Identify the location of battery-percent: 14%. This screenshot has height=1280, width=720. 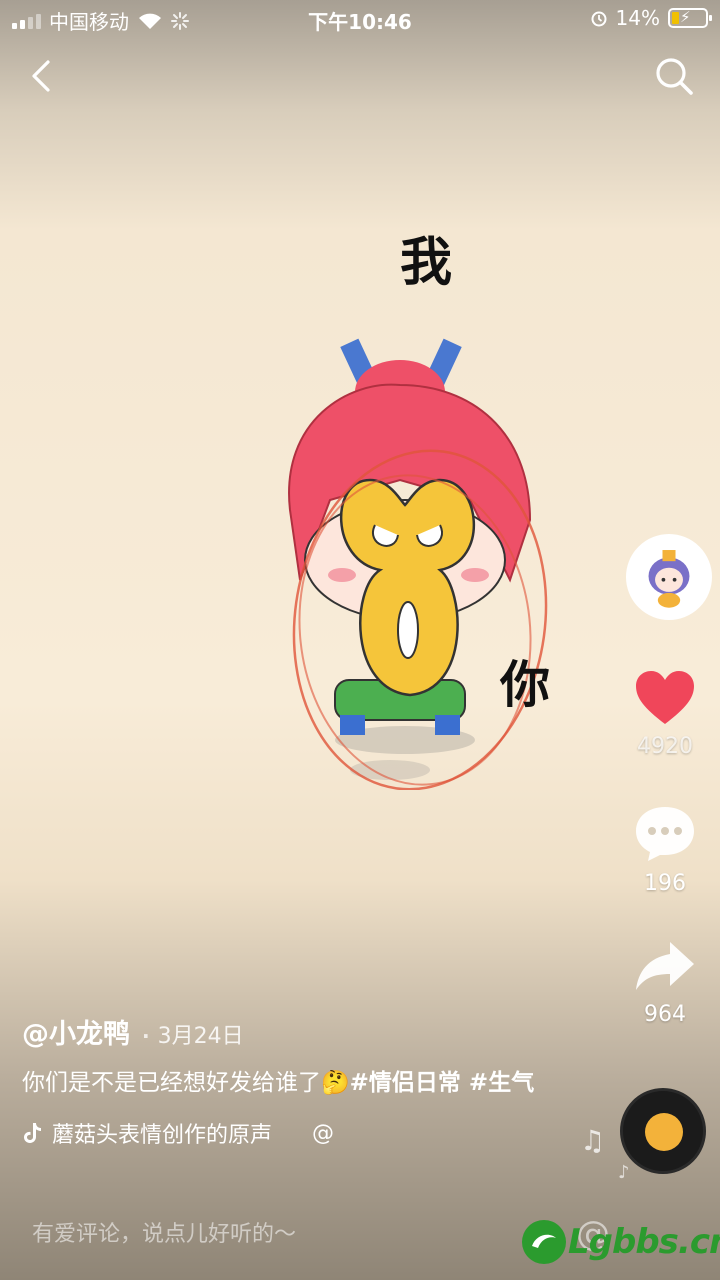
(637, 18).